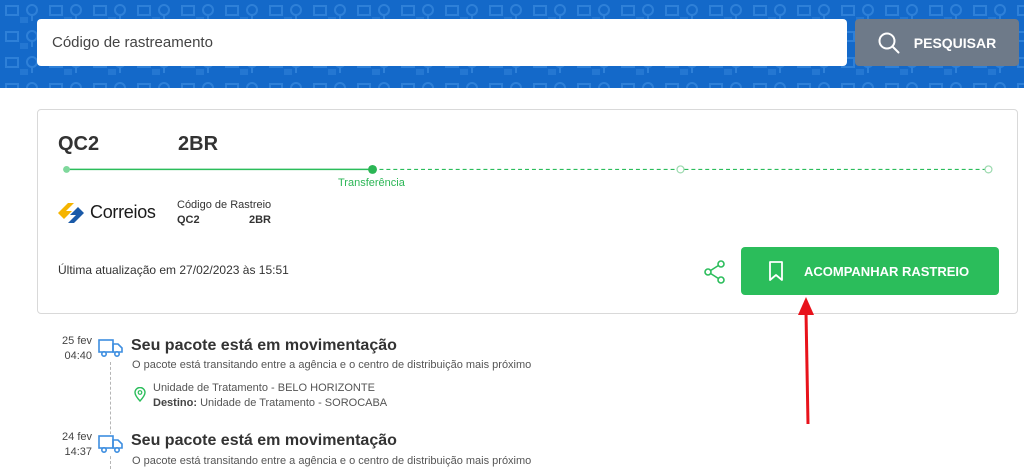 Image resolution: width=1024 pixels, height=469 pixels. Describe the element at coordinates (887, 271) in the screenshot. I see `follow-tracking-label: ACOMPANHAR RASTREIO` at that location.